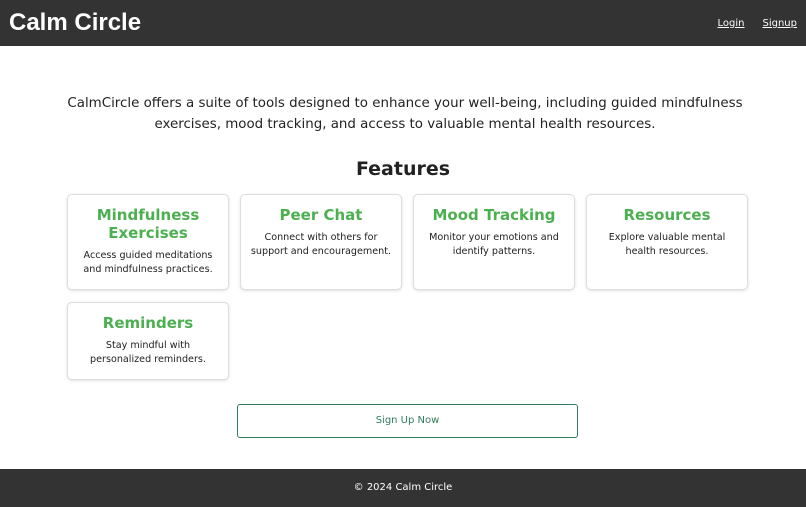 The width and height of the screenshot is (806, 507). Describe the element at coordinates (407, 421) in the screenshot. I see `sign-up-now-button: Sign Up Now` at that location.